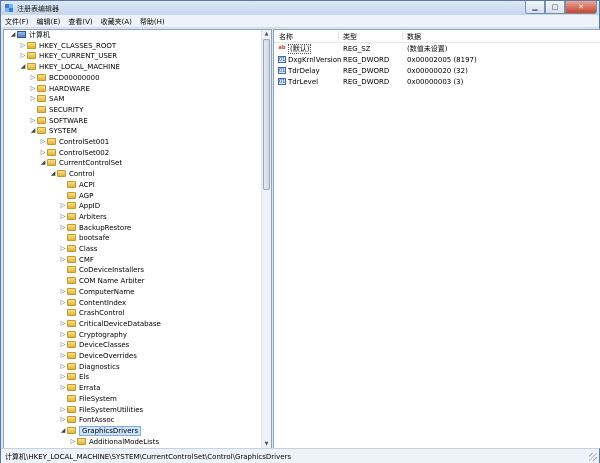 This screenshot has width=600, height=463. Describe the element at coordinates (132, 110) in the screenshot. I see `tree-node: SECURITY` at that location.